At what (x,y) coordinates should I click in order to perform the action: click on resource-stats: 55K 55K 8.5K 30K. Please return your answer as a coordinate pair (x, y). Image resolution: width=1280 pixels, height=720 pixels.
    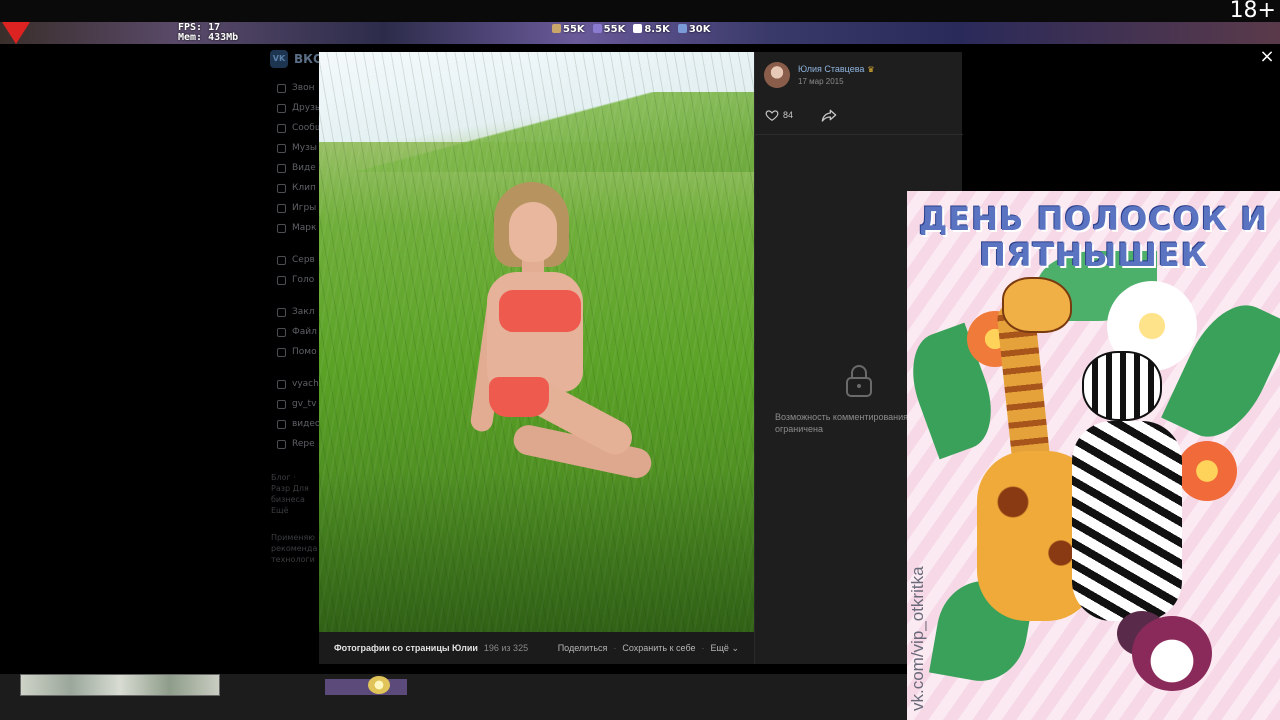
    Looking at the image, I should click on (631, 29).